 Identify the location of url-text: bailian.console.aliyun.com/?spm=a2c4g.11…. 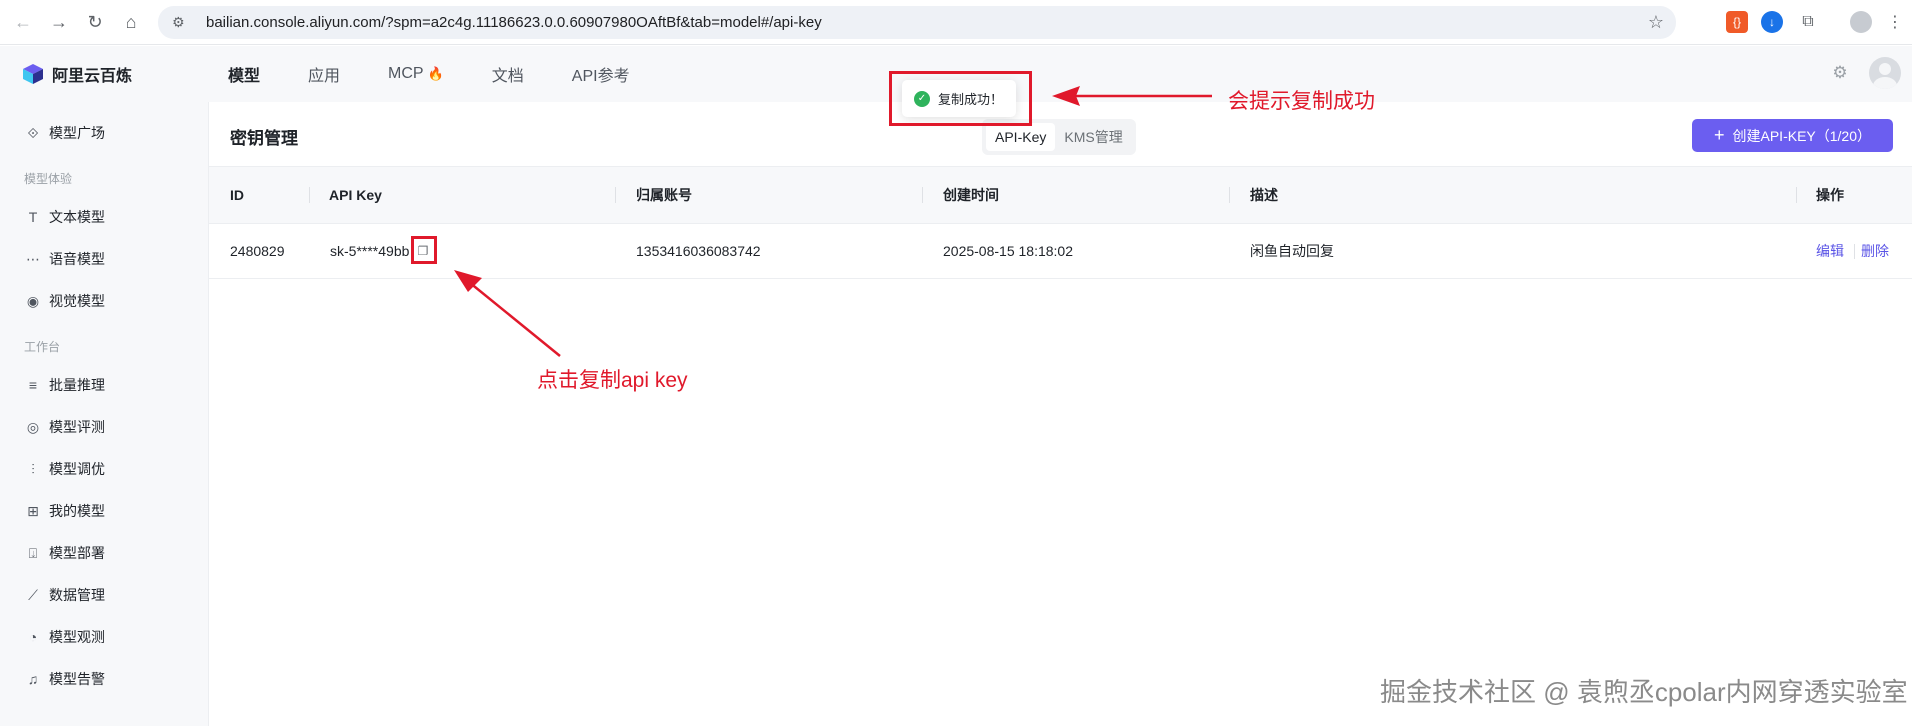
(514, 22).